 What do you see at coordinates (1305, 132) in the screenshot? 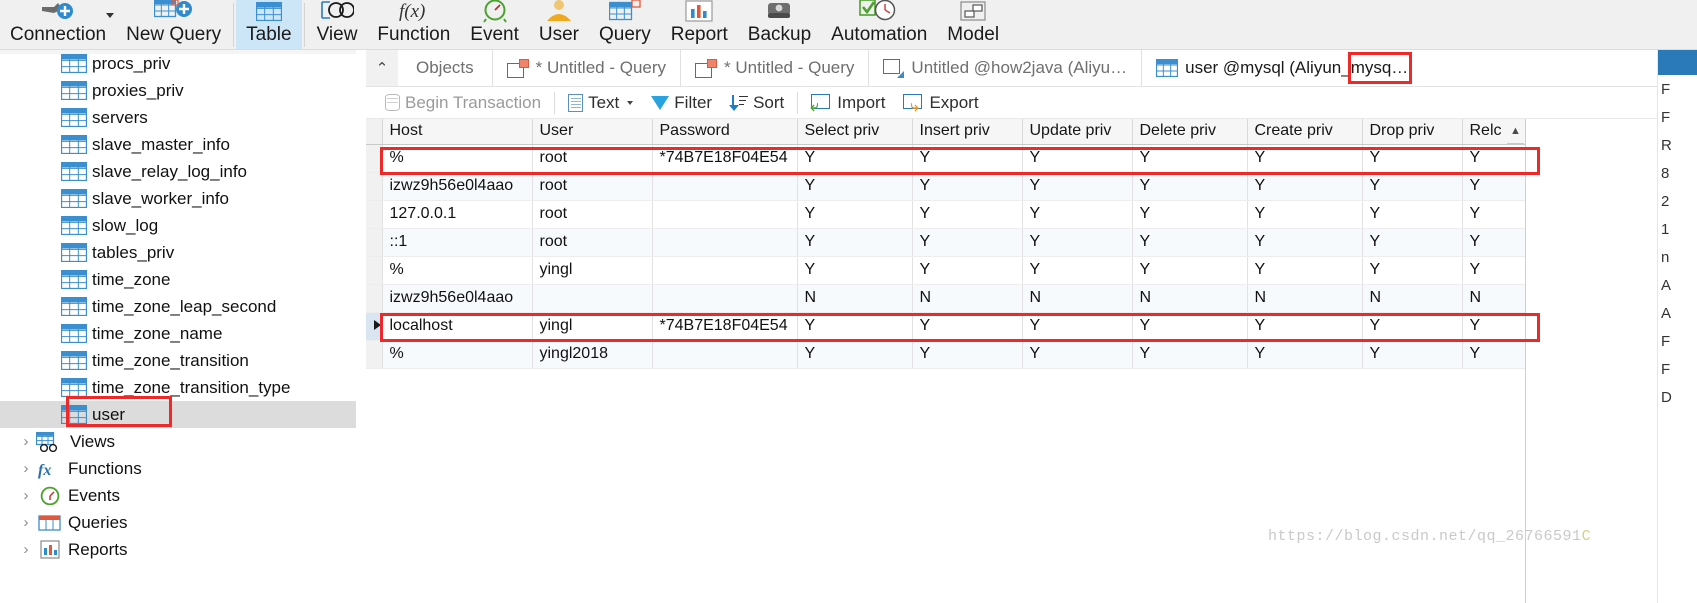
I see `column-header-create-priv: Create priv` at bounding box center [1305, 132].